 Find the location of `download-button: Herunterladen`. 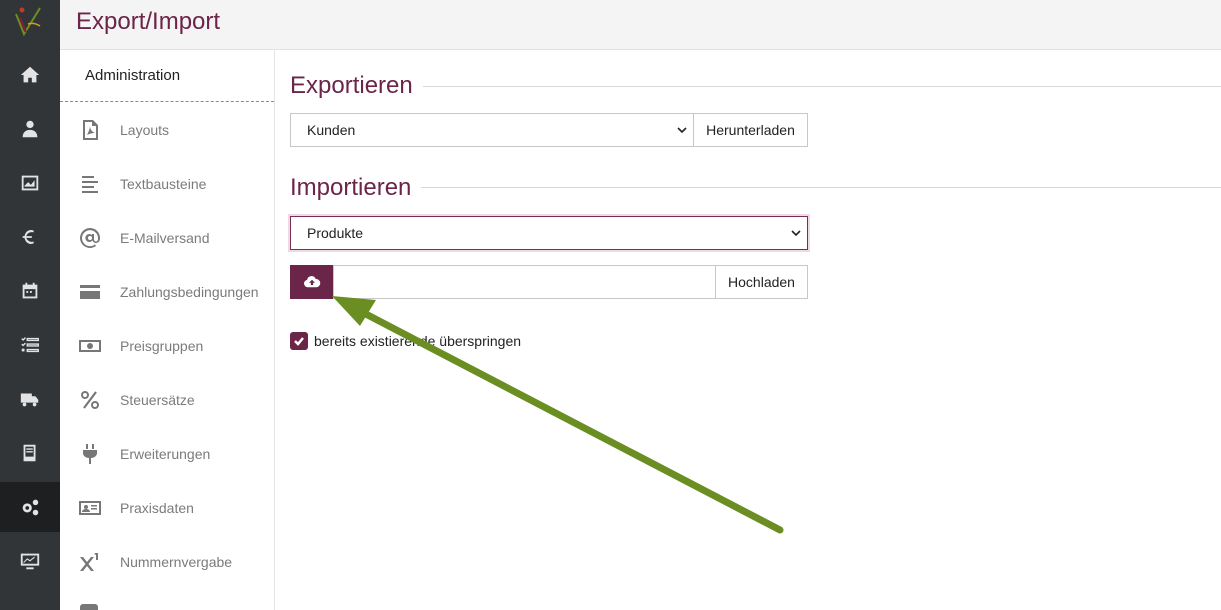

download-button: Herunterladen is located at coordinates (750, 130).